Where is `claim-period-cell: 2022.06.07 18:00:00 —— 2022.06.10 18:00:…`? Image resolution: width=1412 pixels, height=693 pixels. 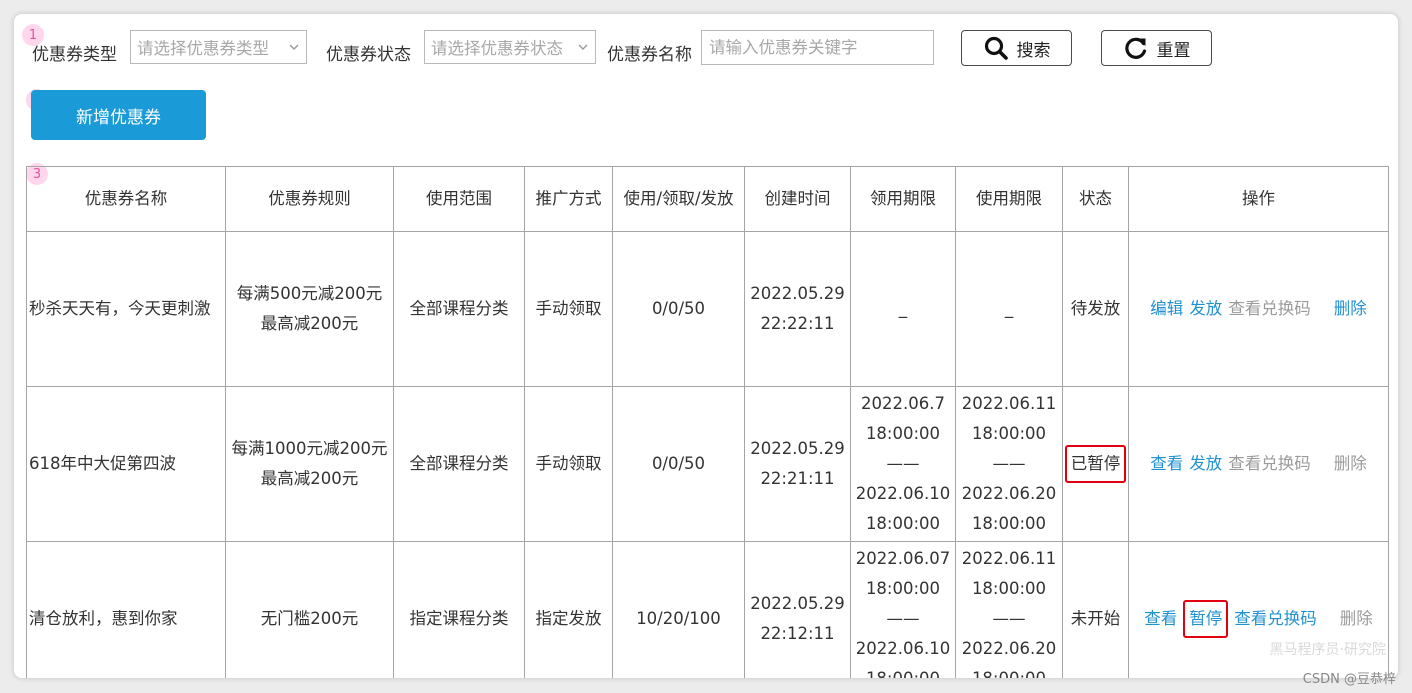
claim-period-cell: 2022.06.07 18:00:00 —— 2022.06.10 18:00:… is located at coordinates (903, 609).